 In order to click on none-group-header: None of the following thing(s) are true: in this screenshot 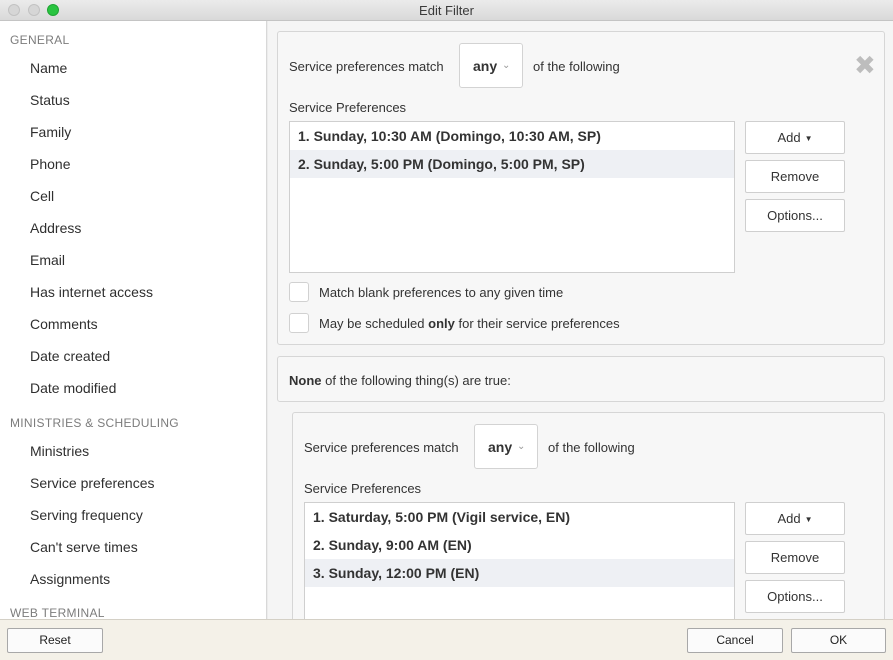, I will do `click(581, 379)`.